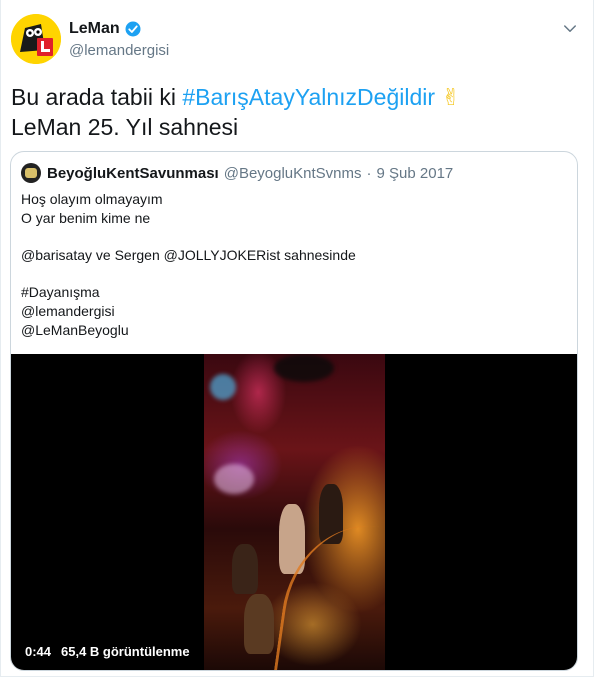 This screenshot has height=677, width=600. What do you see at coordinates (125, 651) in the screenshot?
I see `video-view-count: 65,4 B görüntülenme` at bounding box center [125, 651].